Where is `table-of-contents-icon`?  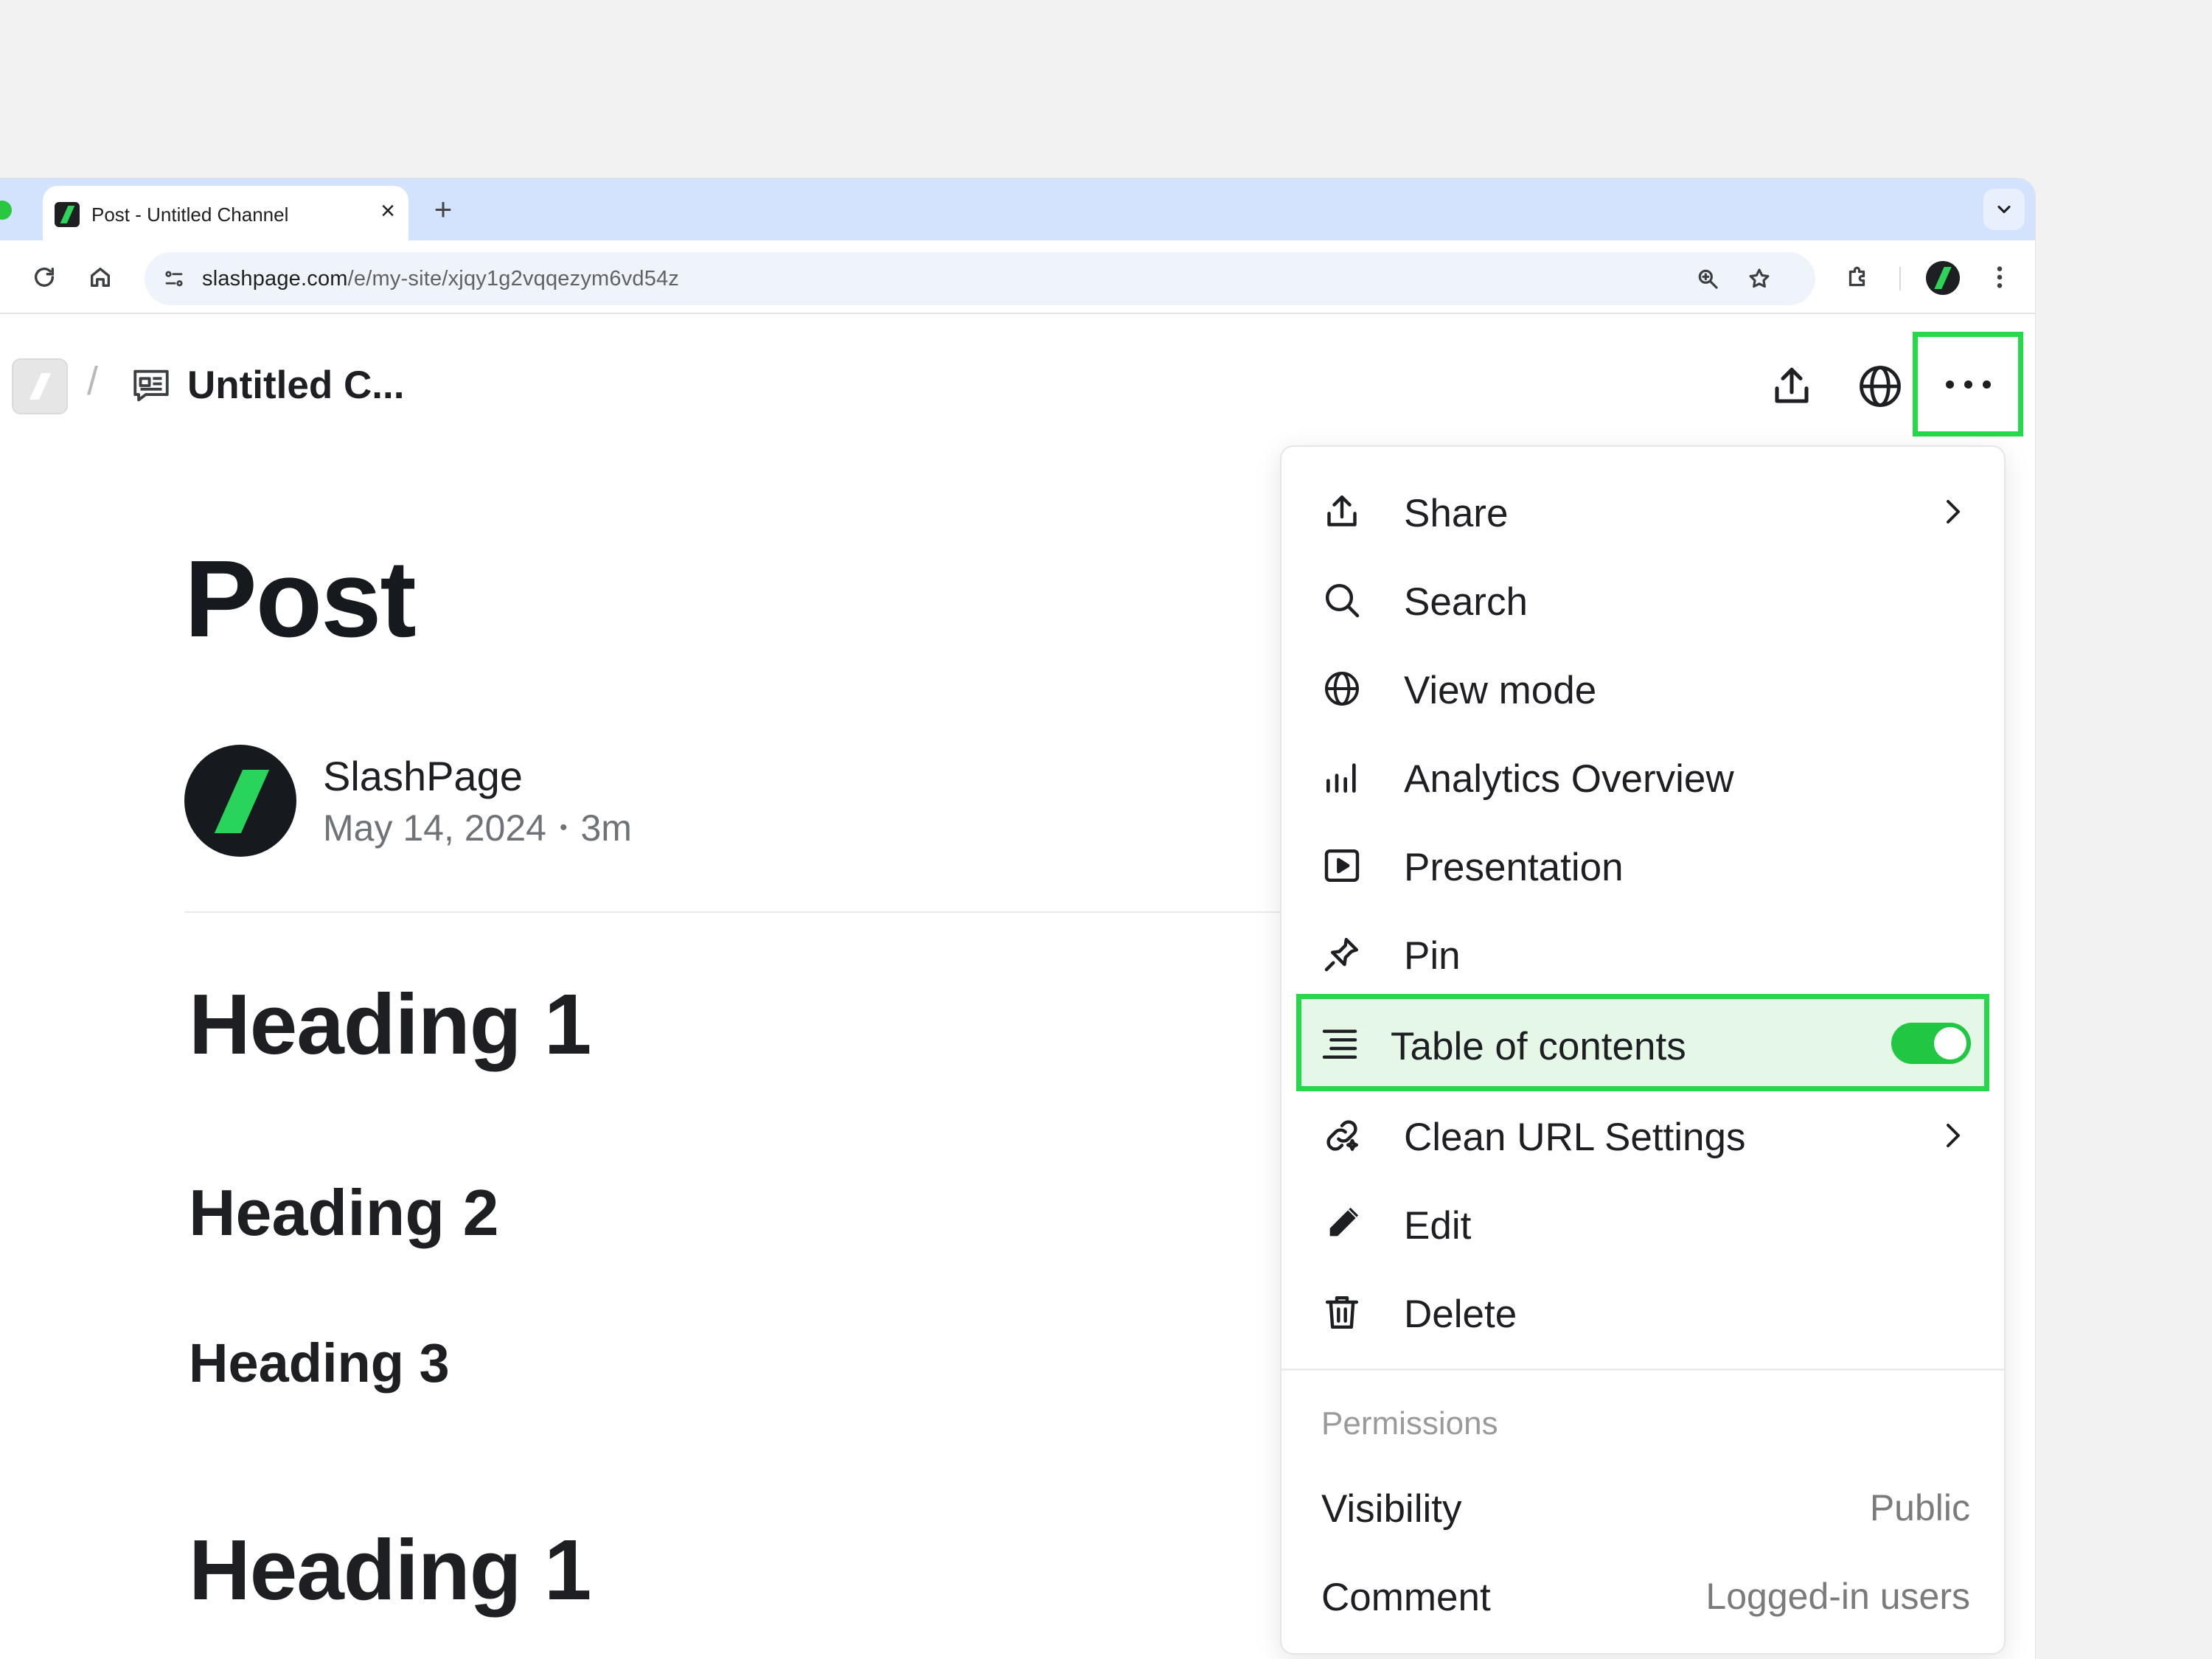 table-of-contents-icon is located at coordinates (1339, 1043).